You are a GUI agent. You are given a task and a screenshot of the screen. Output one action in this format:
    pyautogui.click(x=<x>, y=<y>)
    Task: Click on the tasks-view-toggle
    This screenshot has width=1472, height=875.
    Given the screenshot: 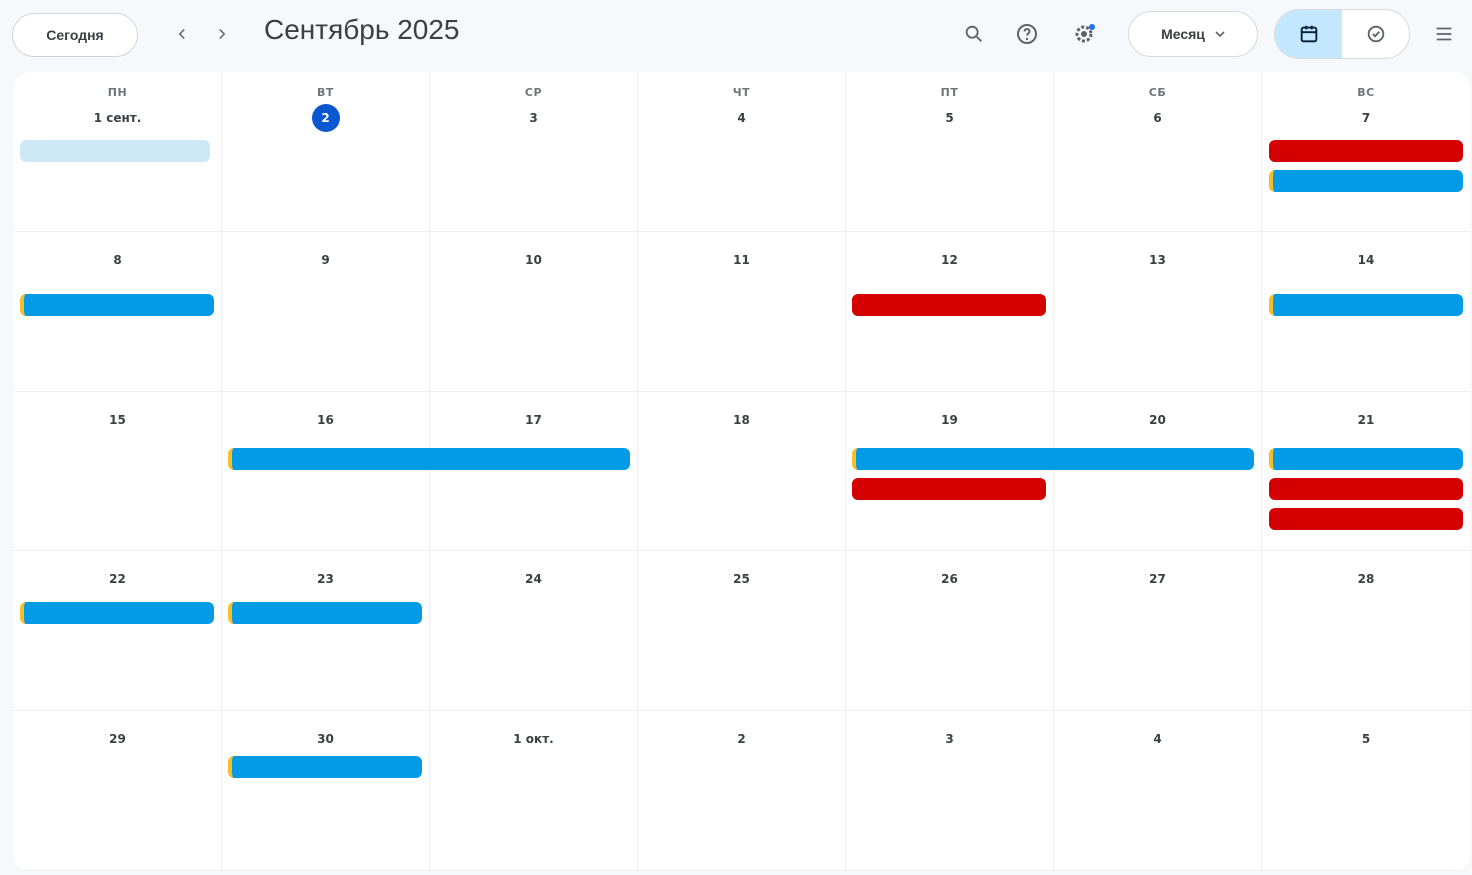 What is the action you would take?
    pyautogui.click(x=1375, y=34)
    